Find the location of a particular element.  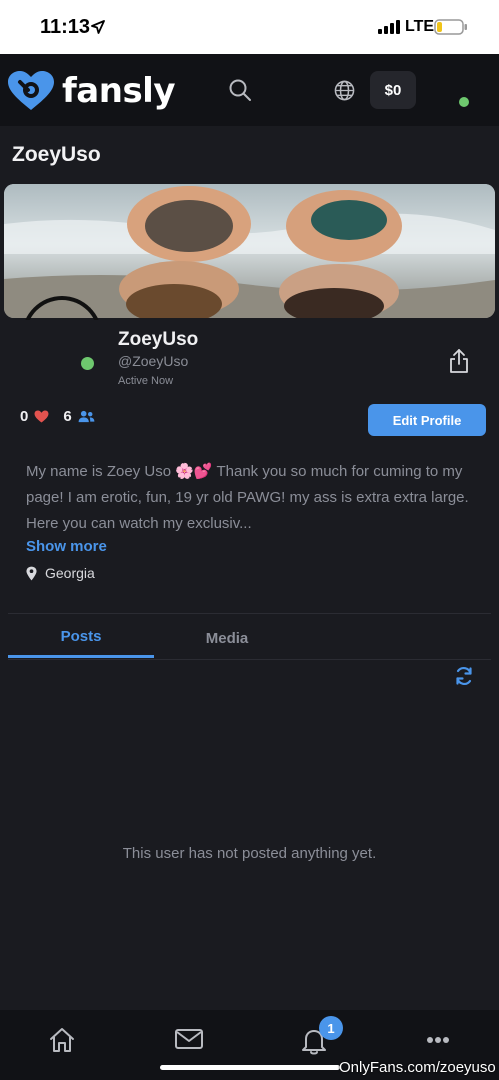

wallet-balance-button: $0 is located at coordinates (393, 90).